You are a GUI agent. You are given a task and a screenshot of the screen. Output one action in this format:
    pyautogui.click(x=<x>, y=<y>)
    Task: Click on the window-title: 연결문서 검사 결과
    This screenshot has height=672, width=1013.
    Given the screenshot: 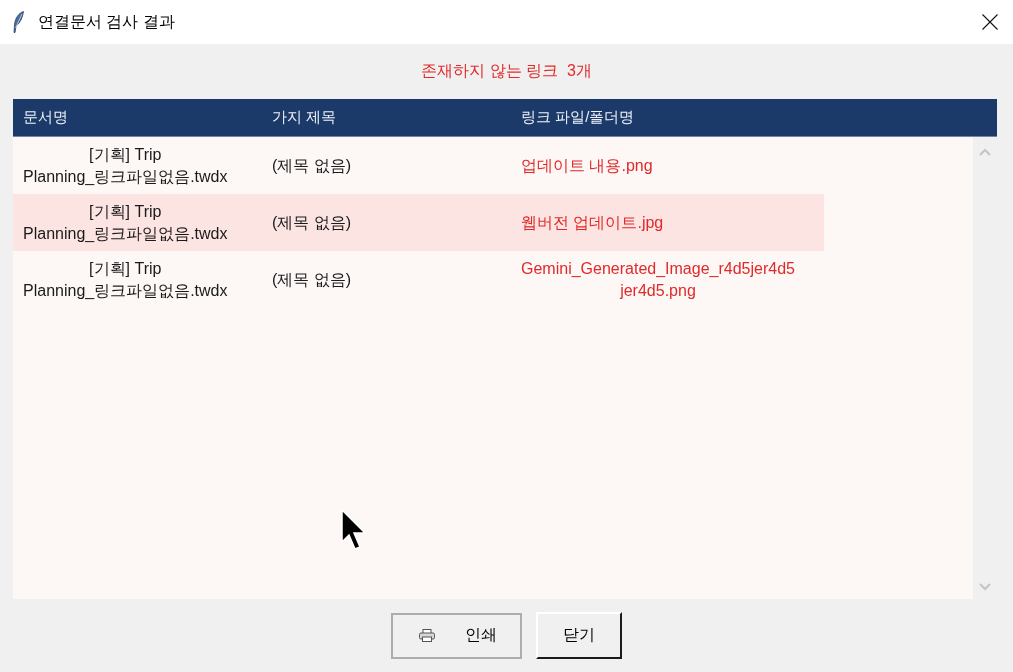 What is the action you would take?
    pyautogui.click(x=106, y=21)
    